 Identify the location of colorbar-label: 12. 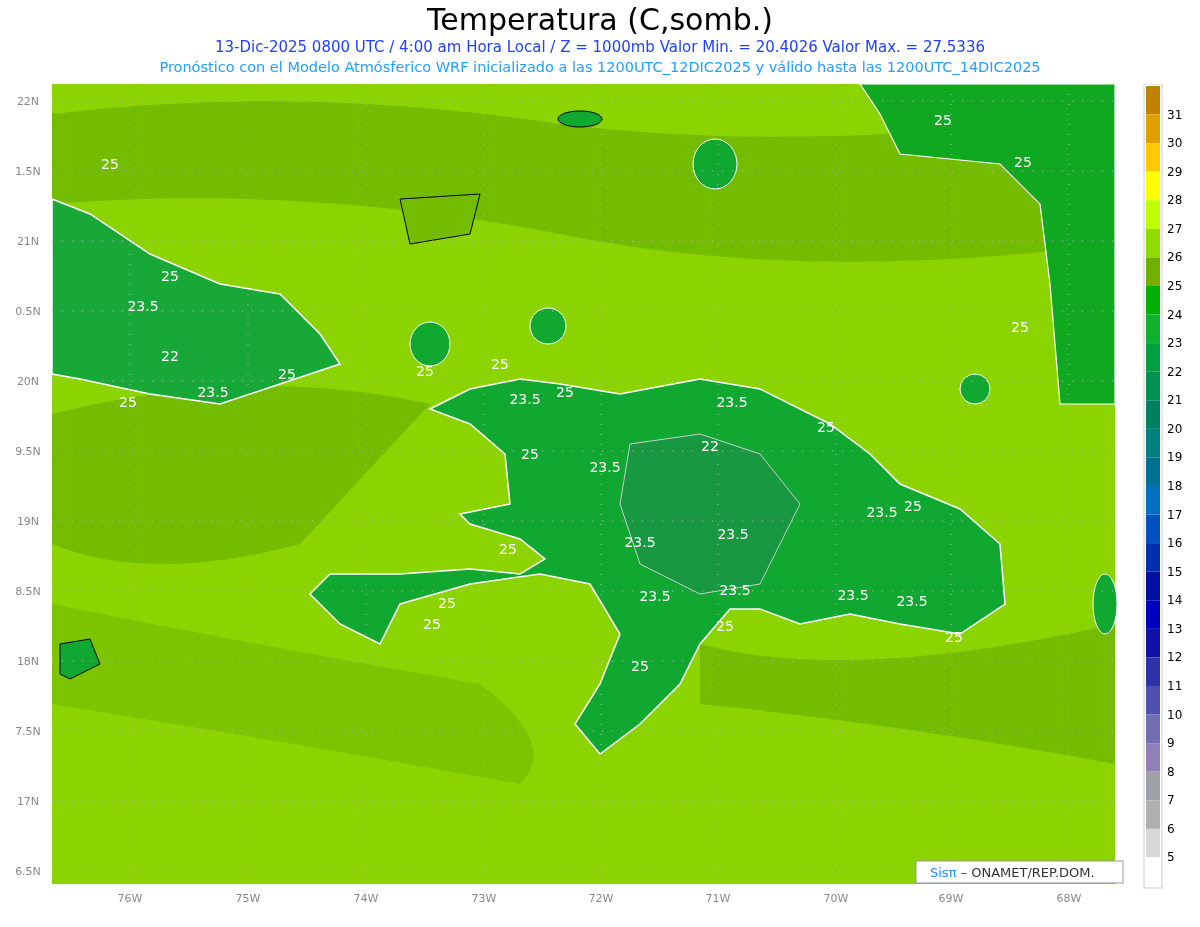
(1175, 657).